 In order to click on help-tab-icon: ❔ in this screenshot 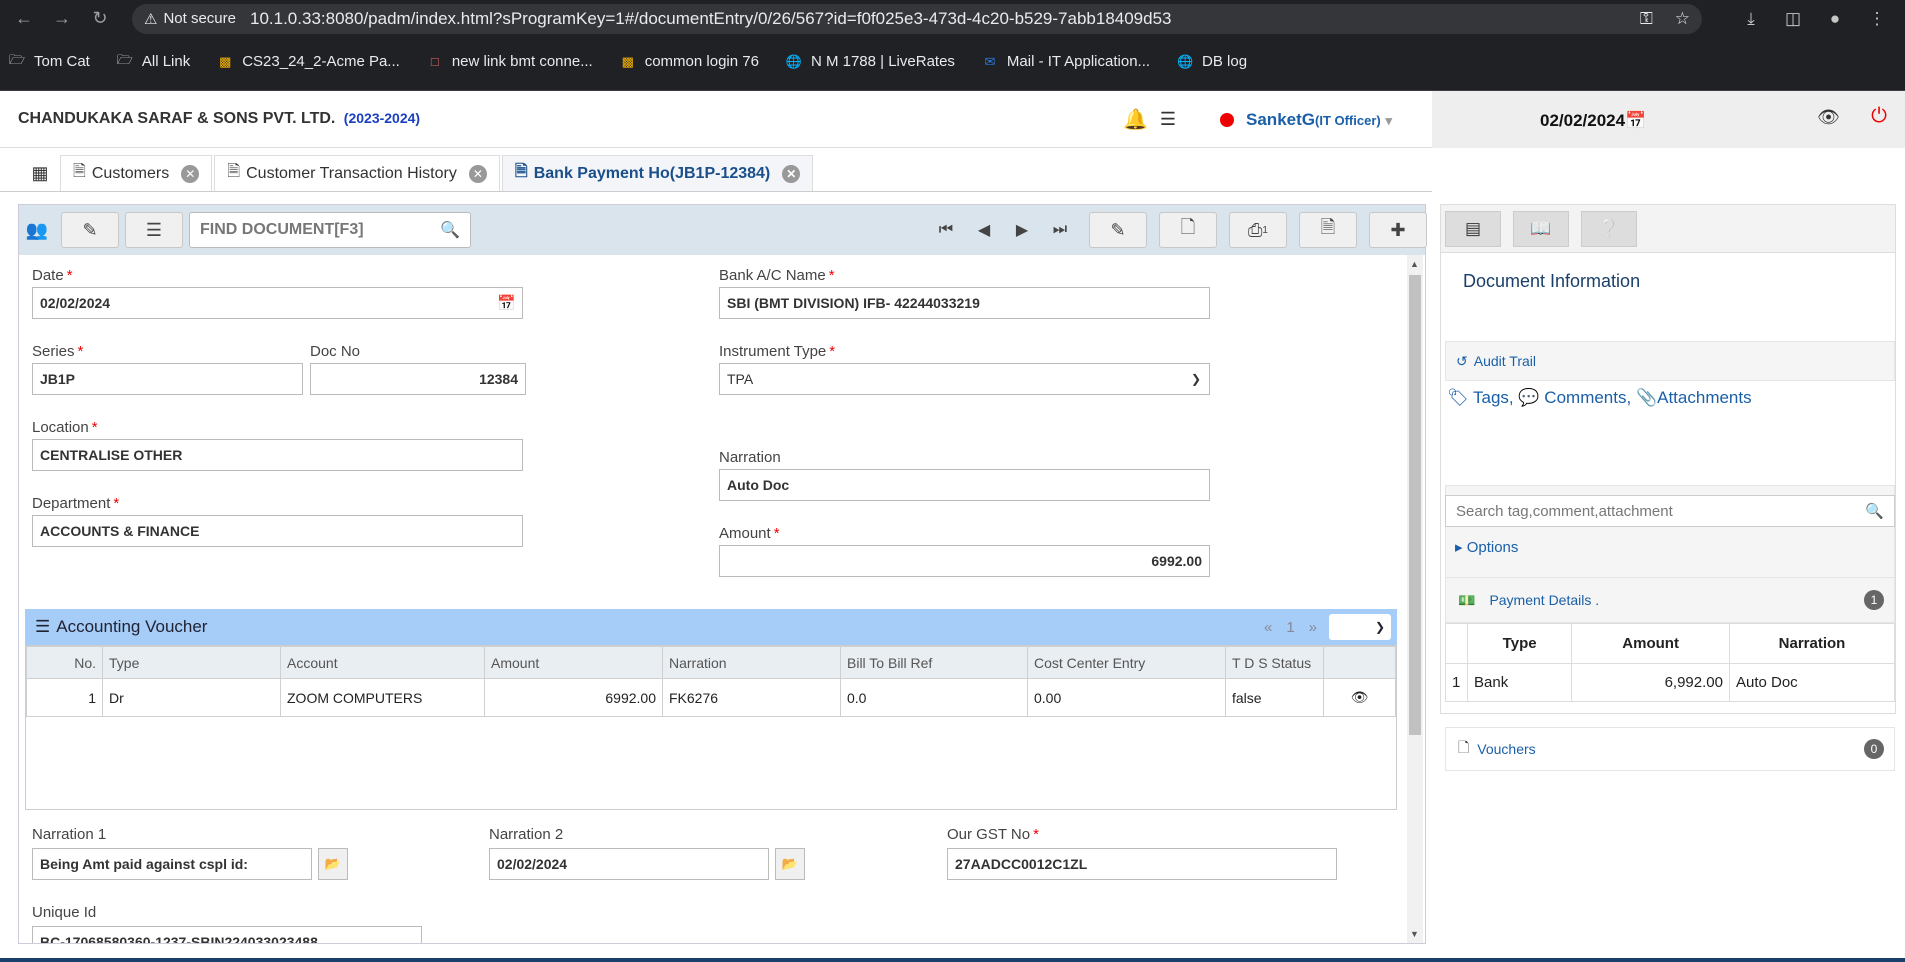, I will do `click(1609, 228)`.